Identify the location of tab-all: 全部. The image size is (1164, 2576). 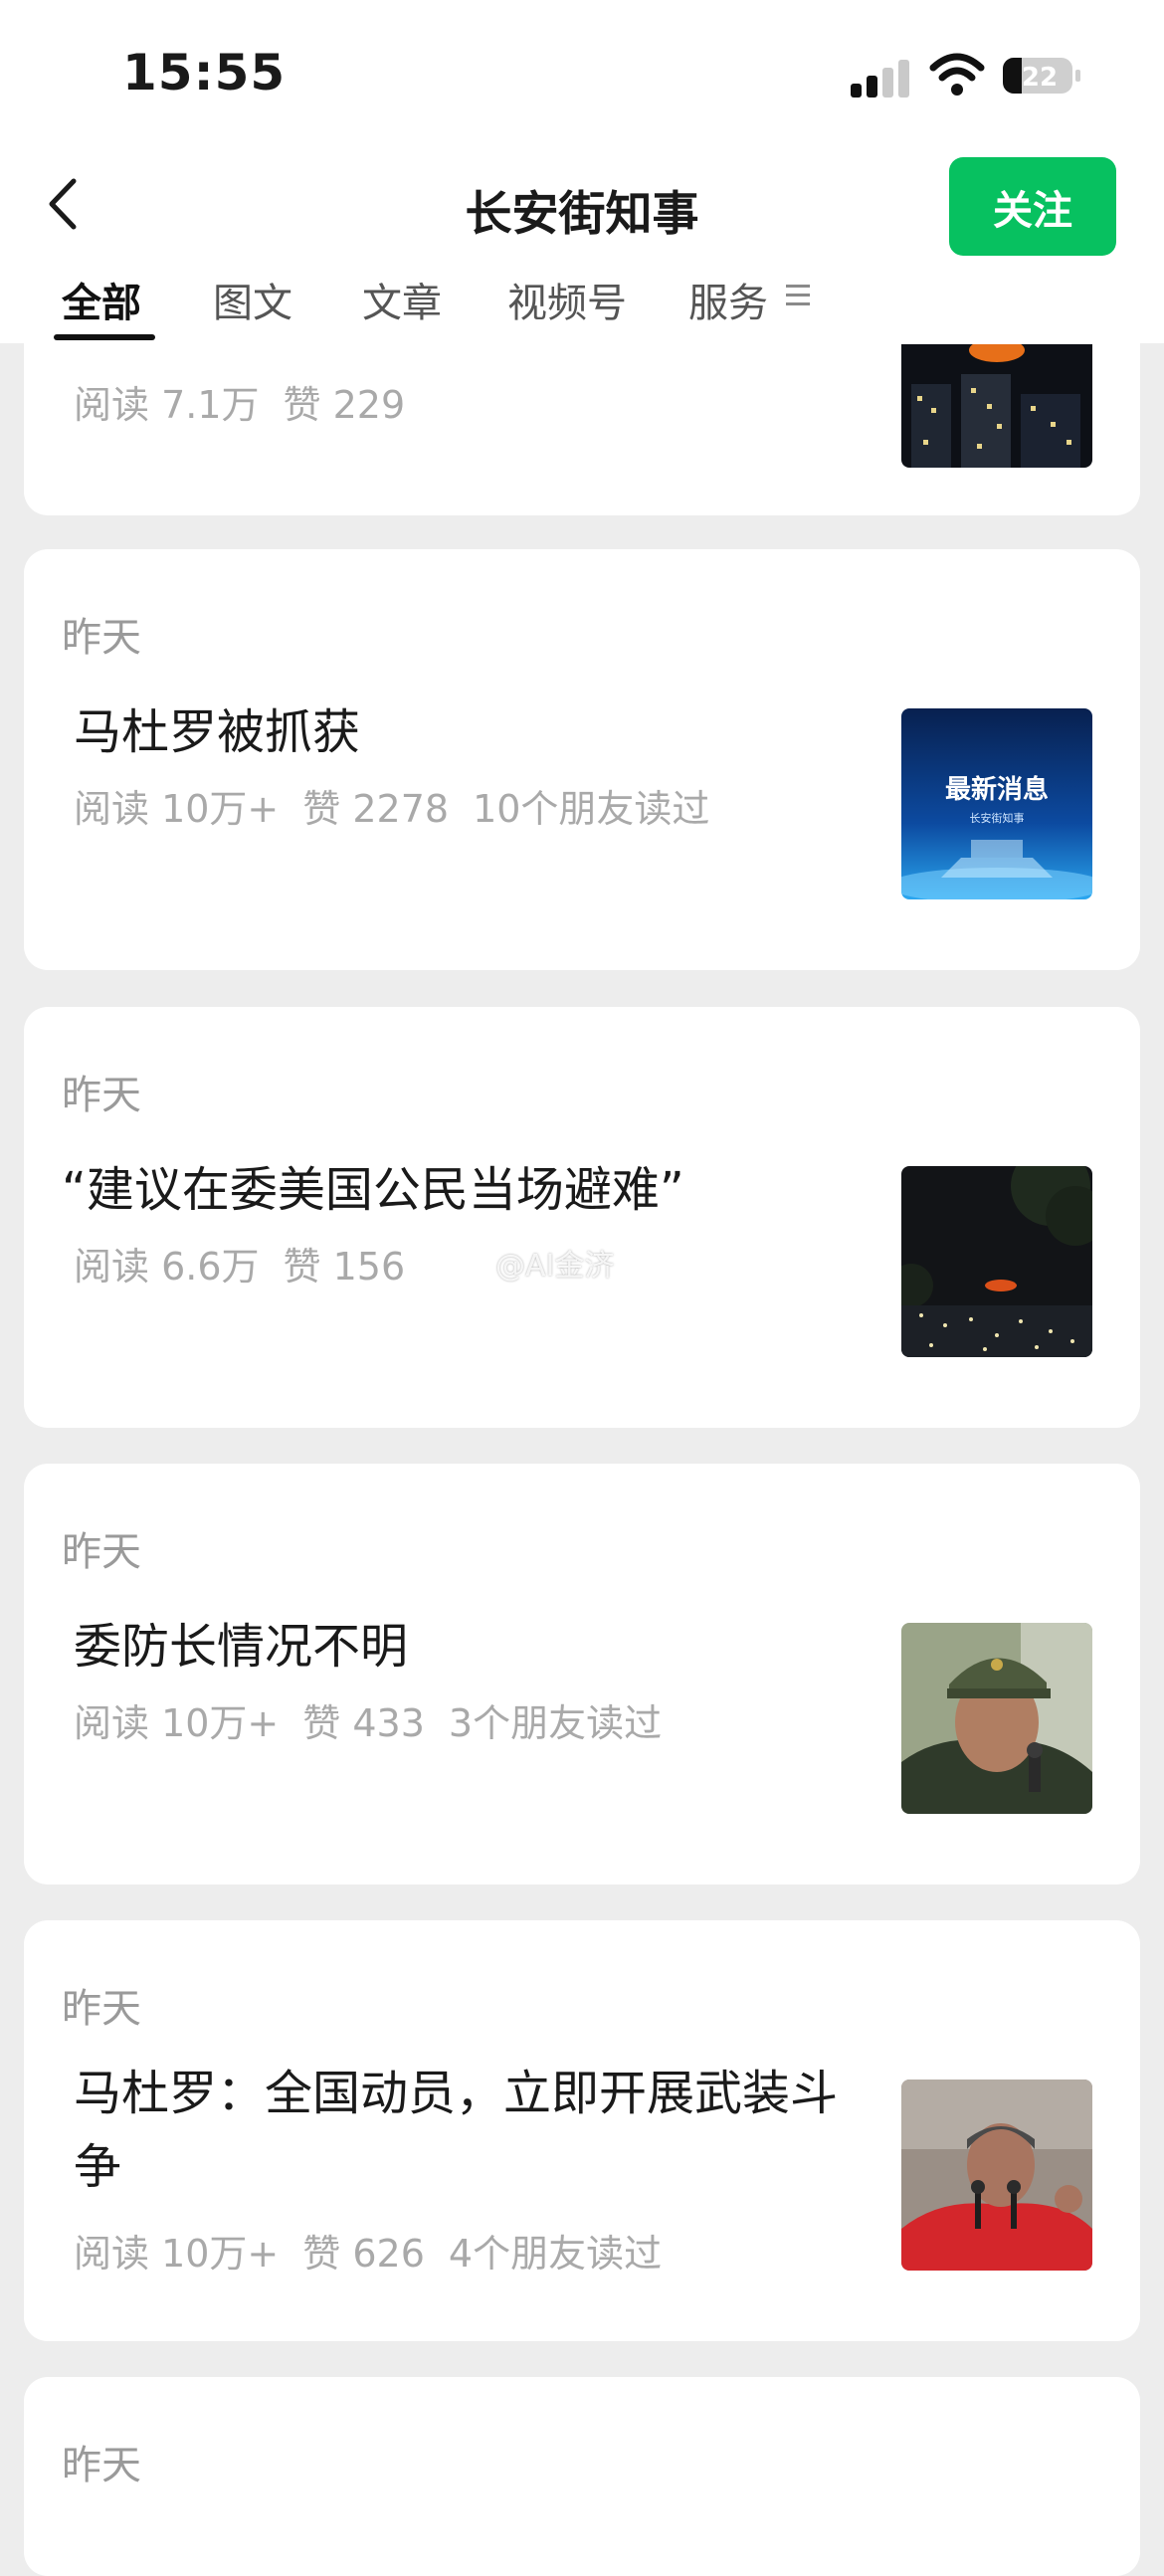
(101, 299).